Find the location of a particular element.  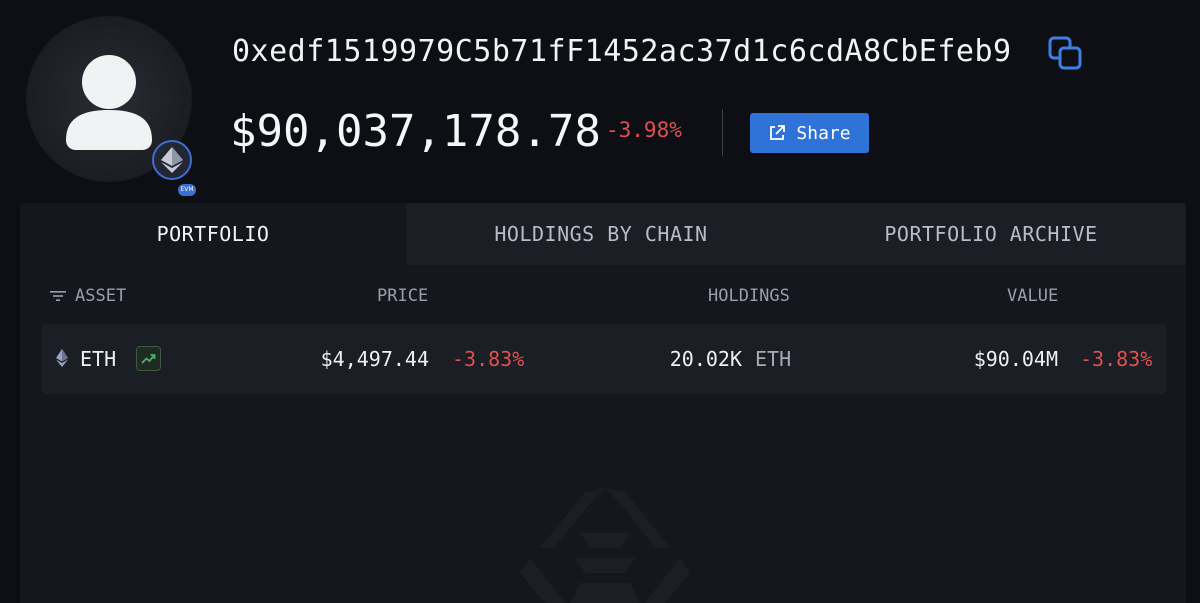

copy-icon is located at coordinates (1065, 53).